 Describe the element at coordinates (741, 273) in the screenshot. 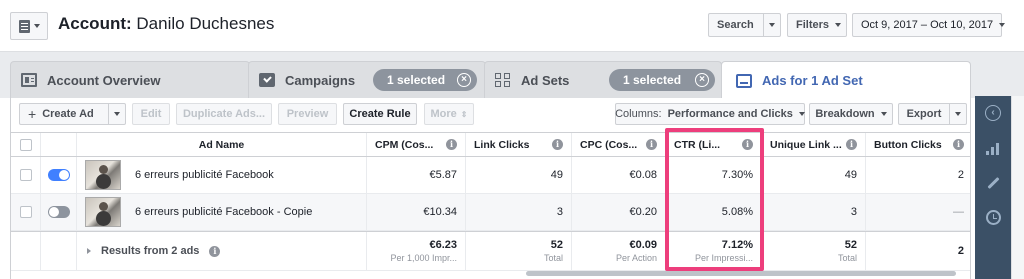

I see `horizontal-scrollbar` at that location.